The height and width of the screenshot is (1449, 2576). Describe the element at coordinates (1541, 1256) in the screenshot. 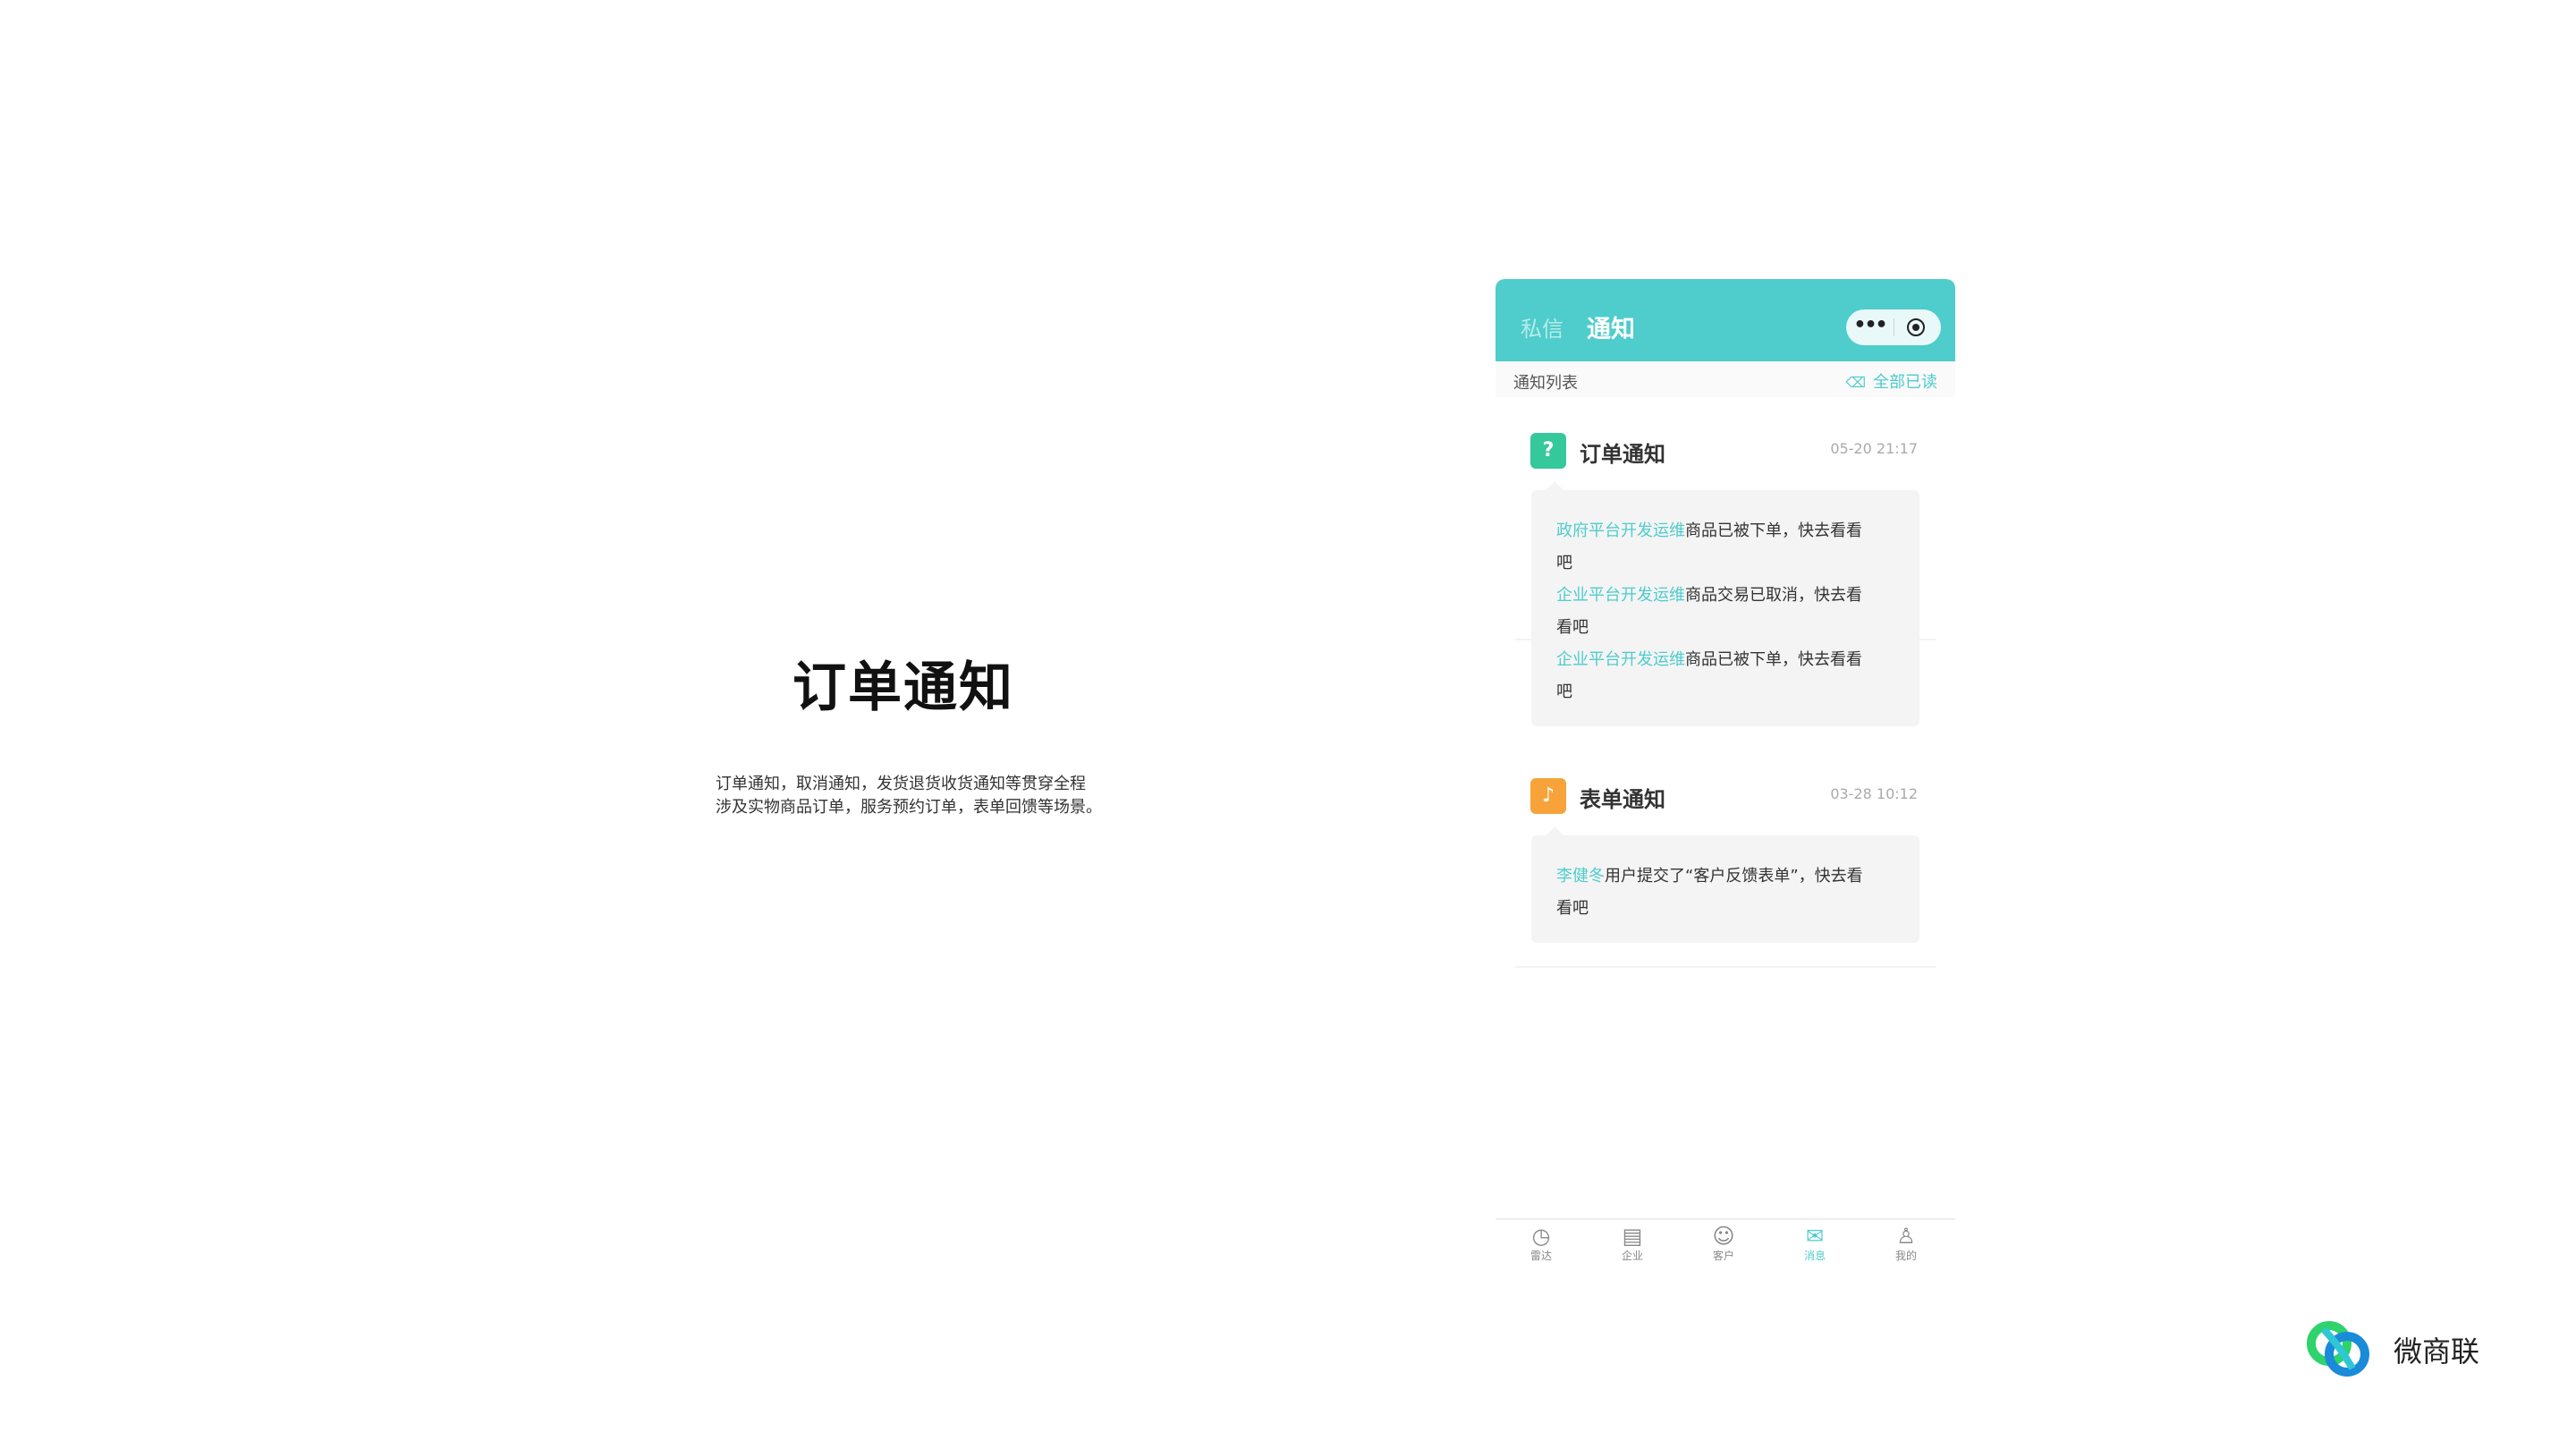

I see `nav-label: 雷达` at that location.